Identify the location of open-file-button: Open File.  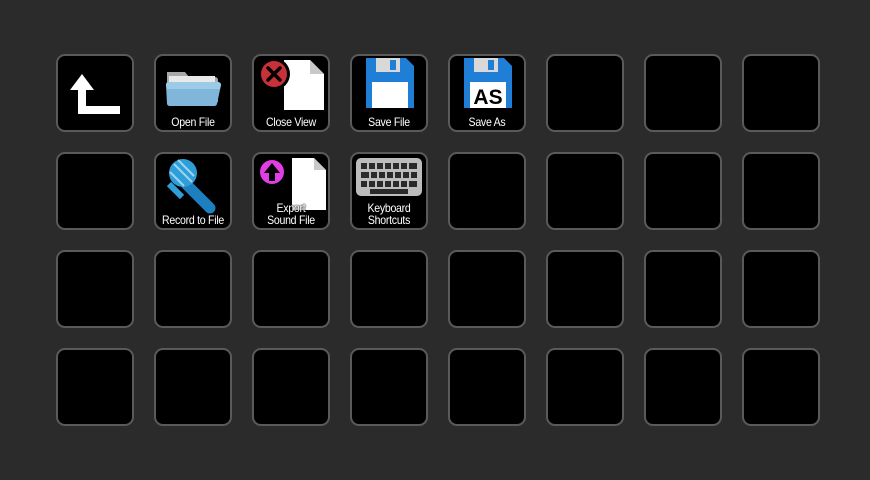
(193, 93).